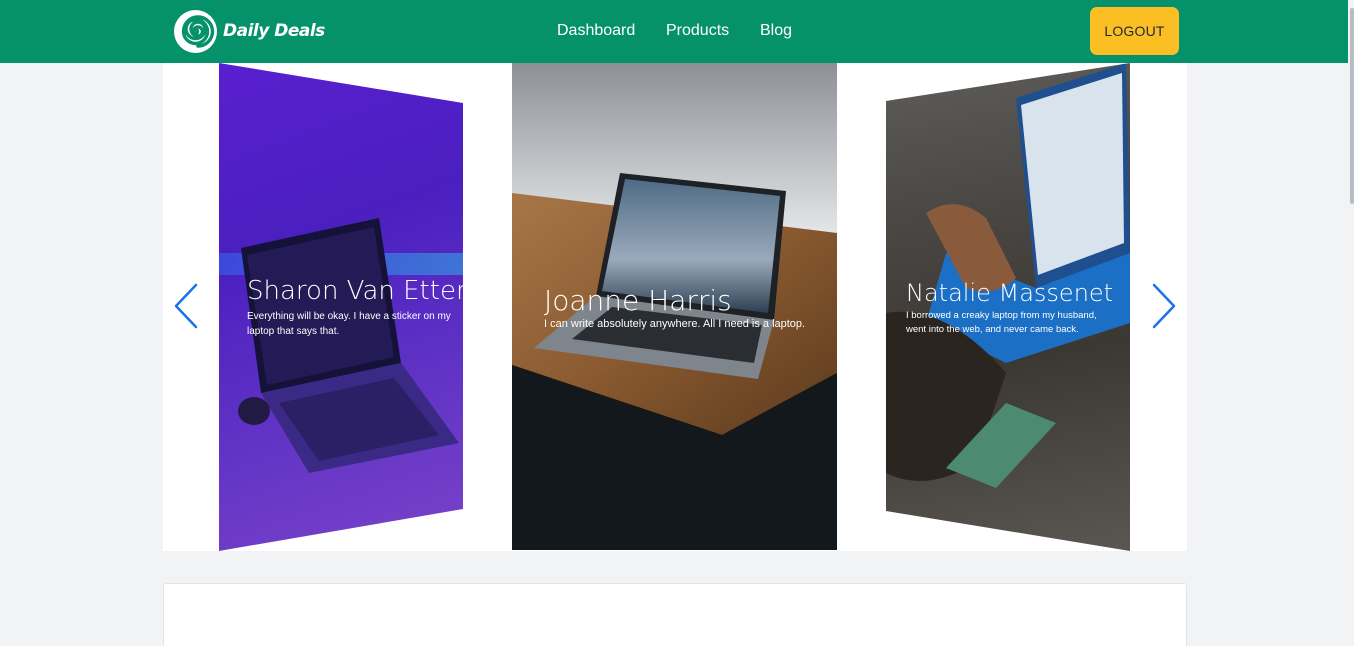 The height and width of the screenshot is (646, 1354). I want to click on slide-title: Sharon Van Etten, so click(355, 291).